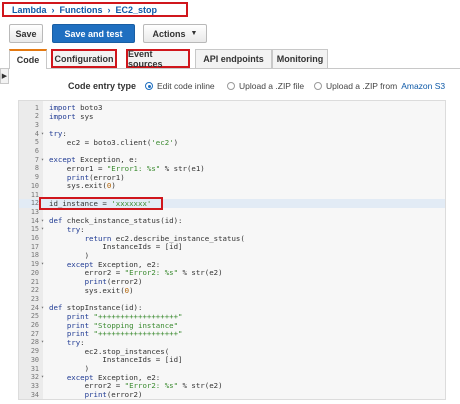 The height and width of the screenshot is (404, 460). I want to click on code-line: 7 ▾ except Exception, e:, so click(232, 159).